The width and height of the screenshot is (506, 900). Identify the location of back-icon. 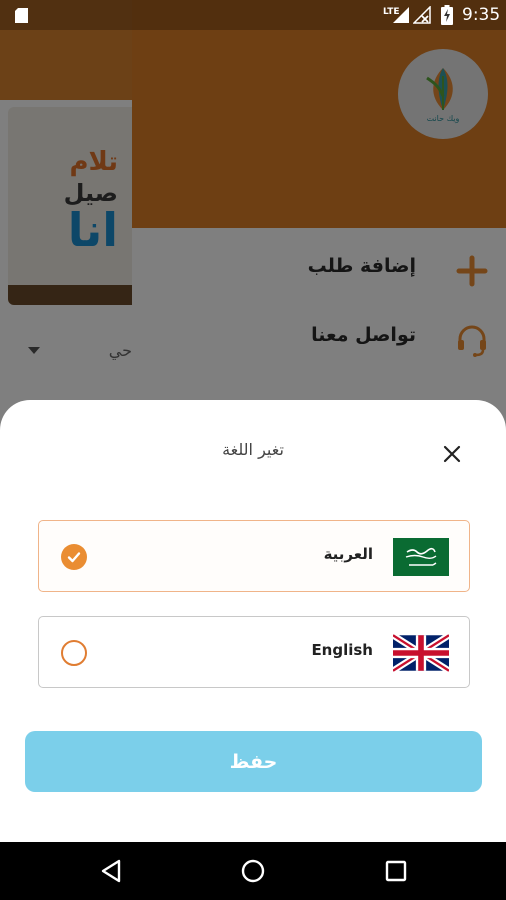
(112, 871).